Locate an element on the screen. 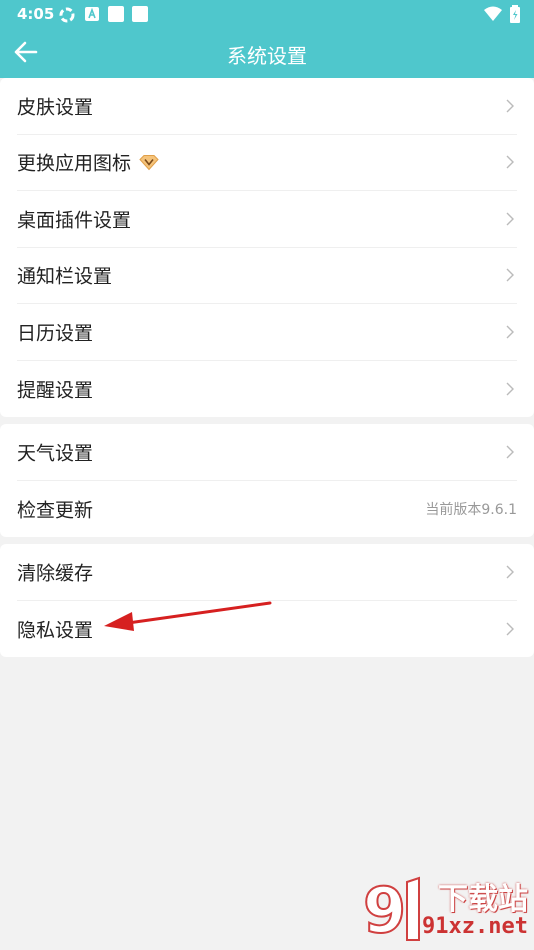 The image size is (534, 950). weather-settings-item: 天气设置 is located at coordinates (267, 452).